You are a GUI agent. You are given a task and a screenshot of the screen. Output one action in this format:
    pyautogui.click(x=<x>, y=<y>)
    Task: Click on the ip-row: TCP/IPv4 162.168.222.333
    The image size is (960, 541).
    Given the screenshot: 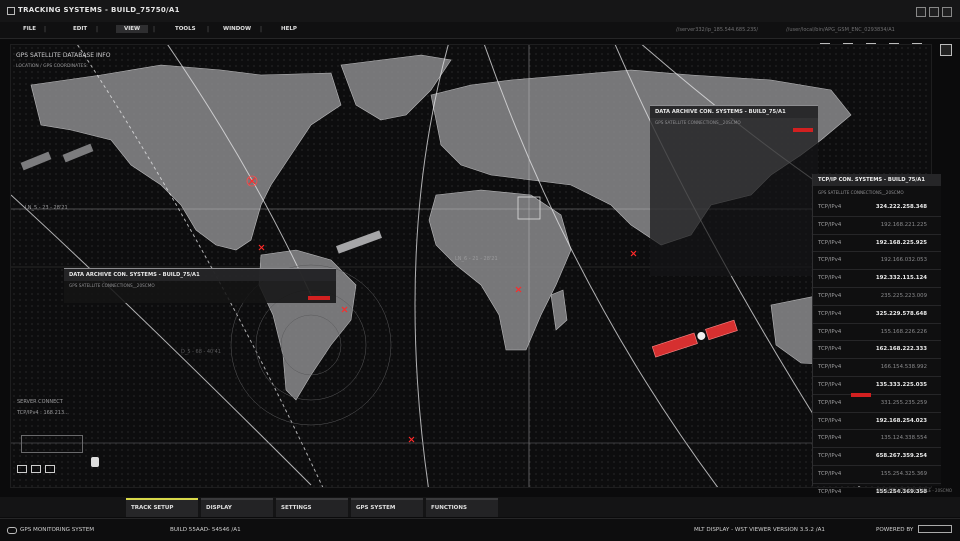 What is the action you would take?
    pyautogui.click(x=877, y=350)
    